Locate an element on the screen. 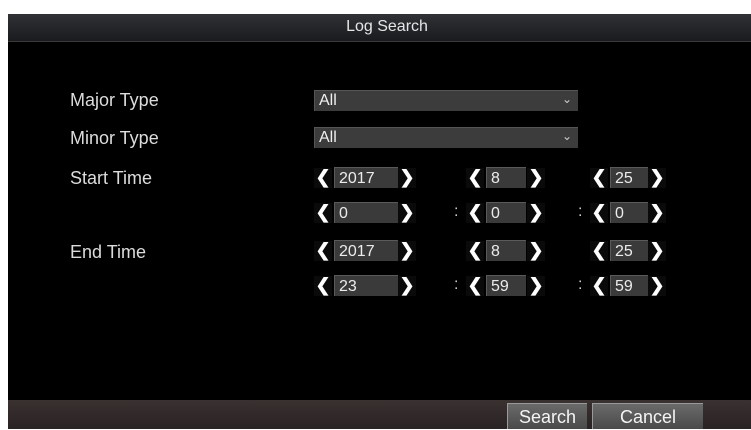  title-bar: Log Search is located at coordinates (379, 28).